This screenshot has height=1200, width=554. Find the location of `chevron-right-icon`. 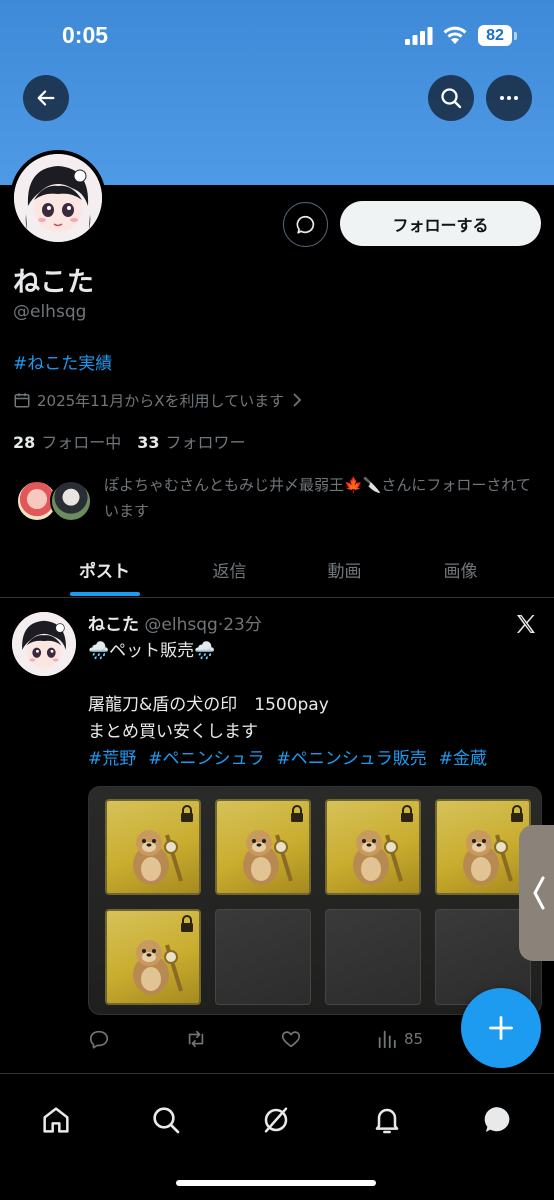

chevron-right-icon is located at coordinates (297, 400).